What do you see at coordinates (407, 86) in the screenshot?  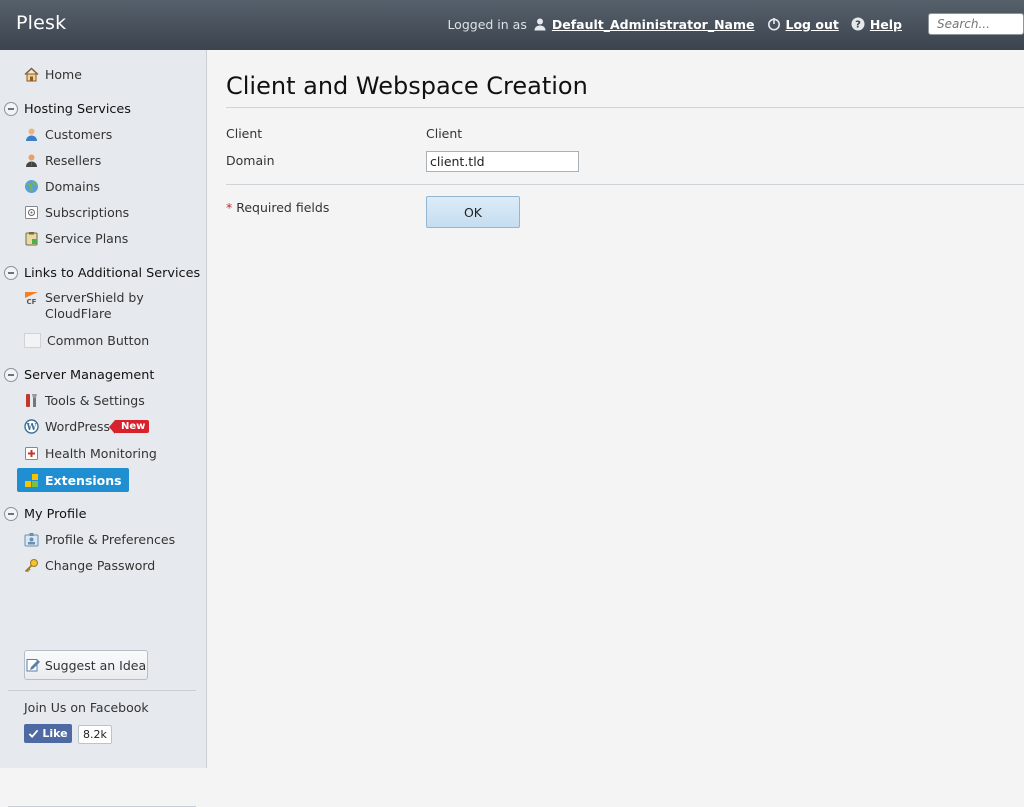 I see `page-title: Client and Webspace Creation` at bounding box center [407, 86].